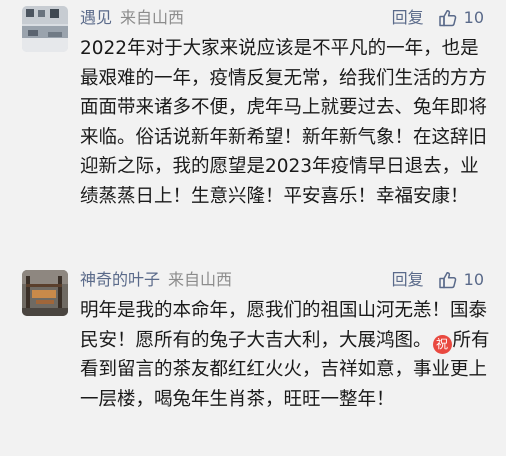 The image size is (506, 456). I want to click on username: 神奇的叶子, so click(120, 279).